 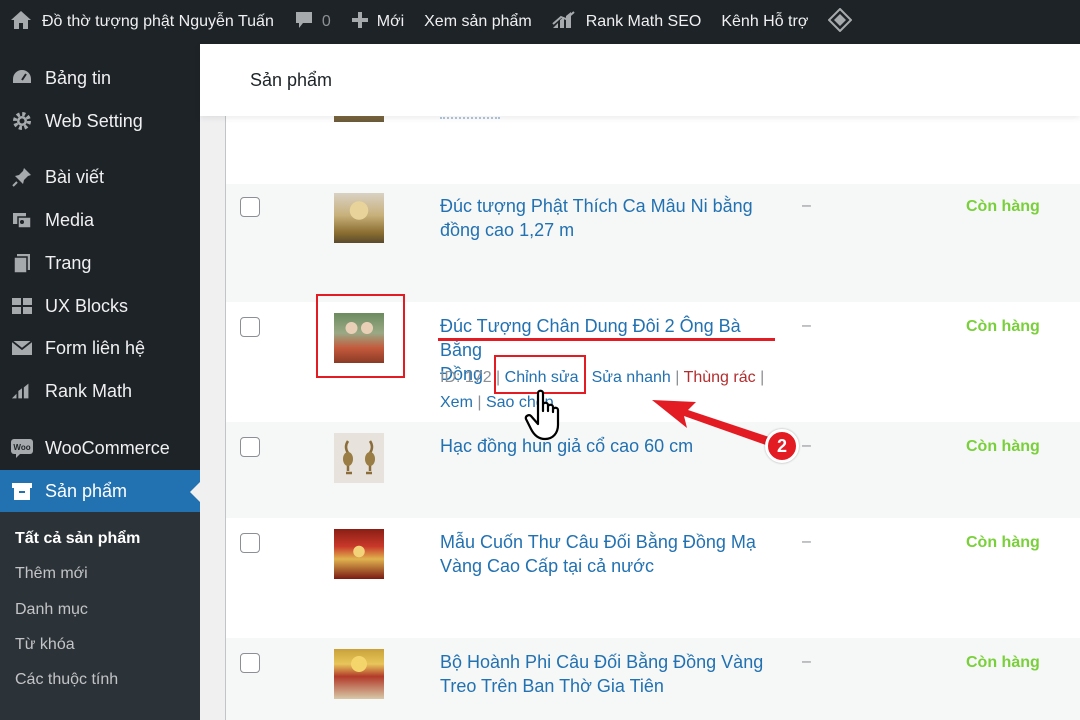 I want to click on comment-icon, so click(x=304, y=22).